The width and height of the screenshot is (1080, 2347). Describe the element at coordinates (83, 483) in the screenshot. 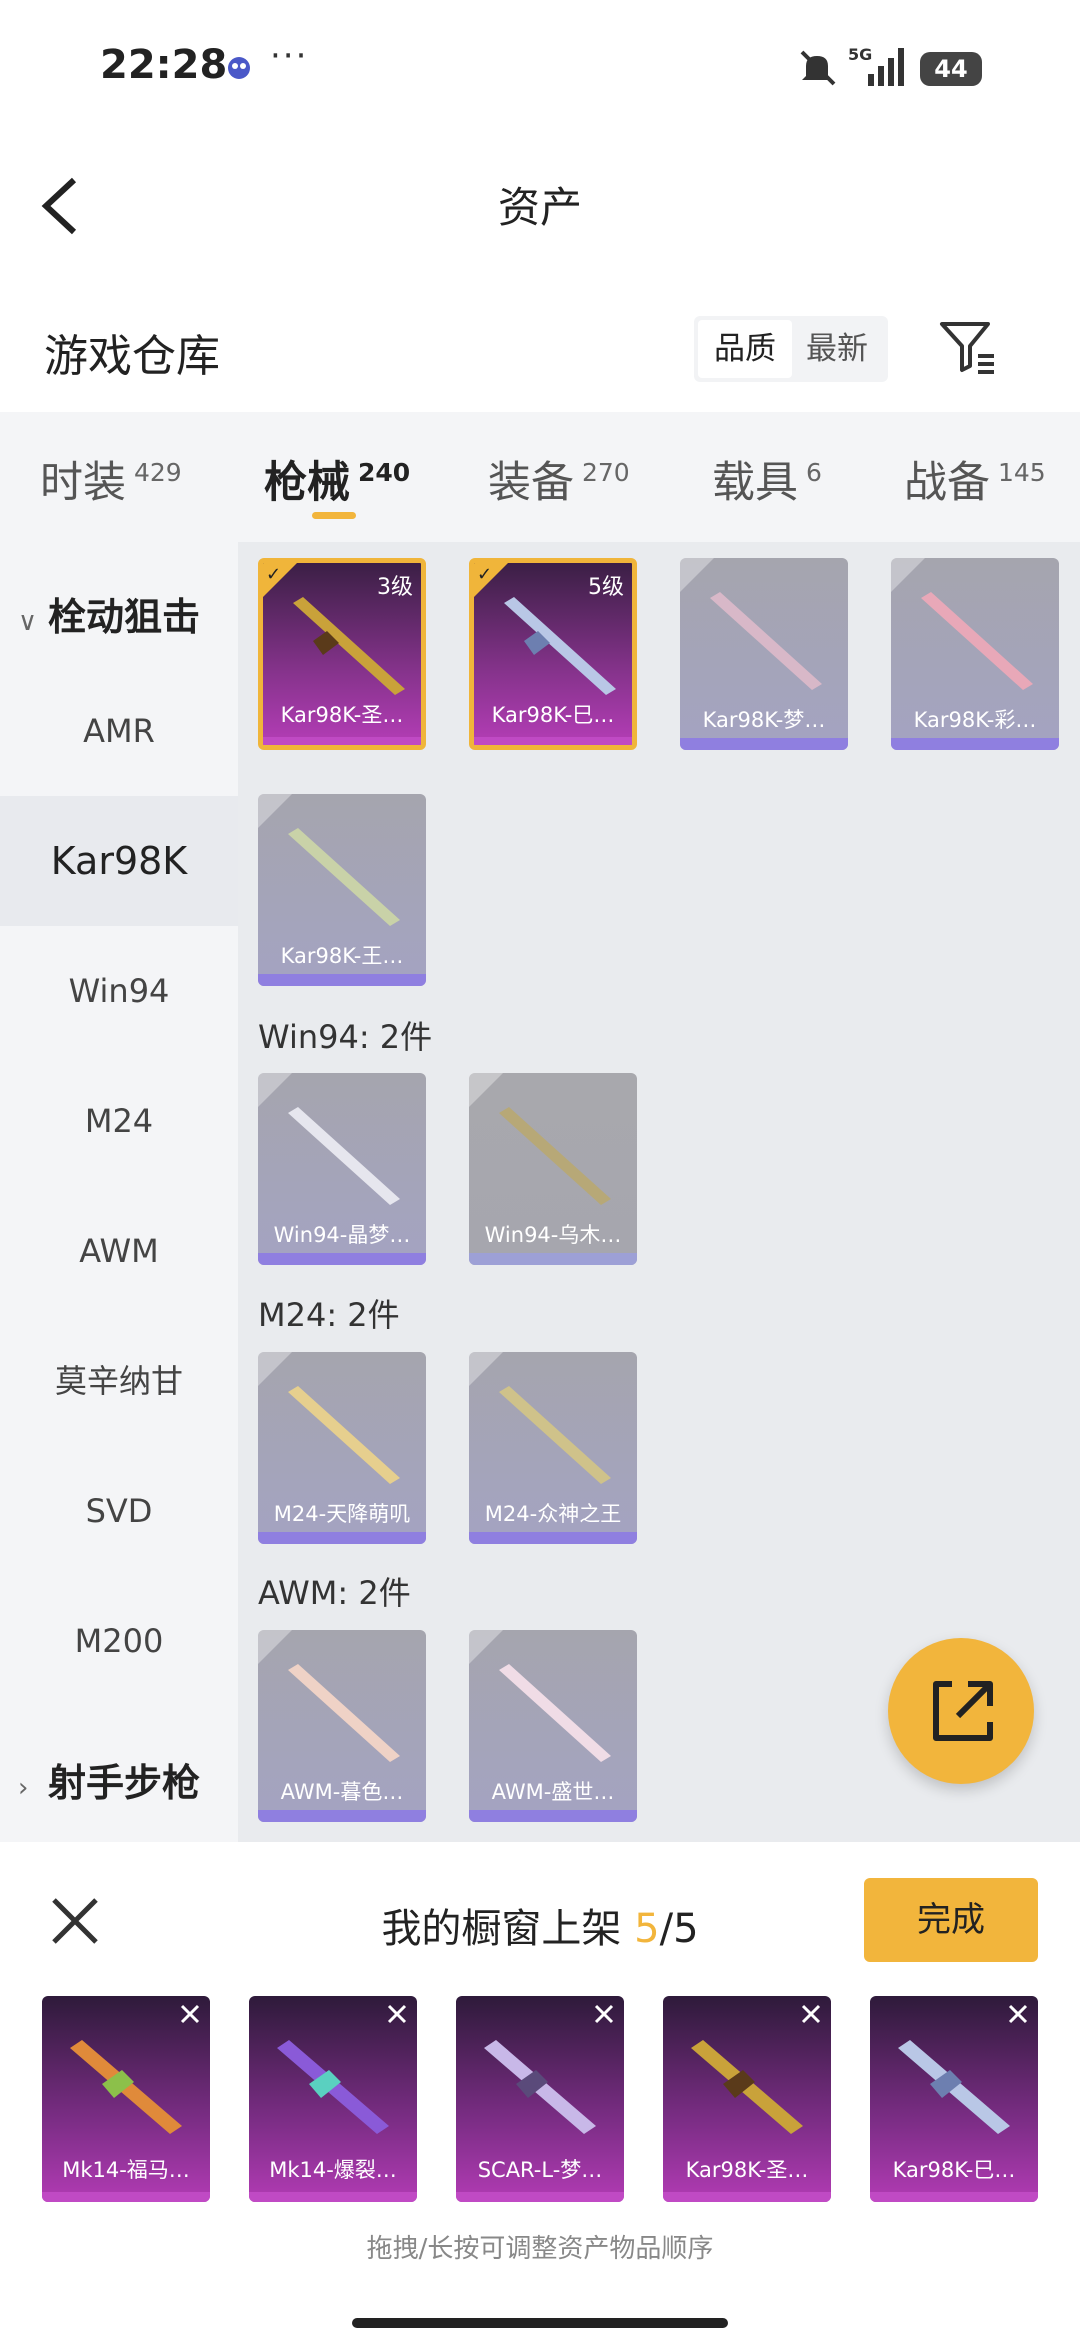

I see `tab-label: 时装` at that location.